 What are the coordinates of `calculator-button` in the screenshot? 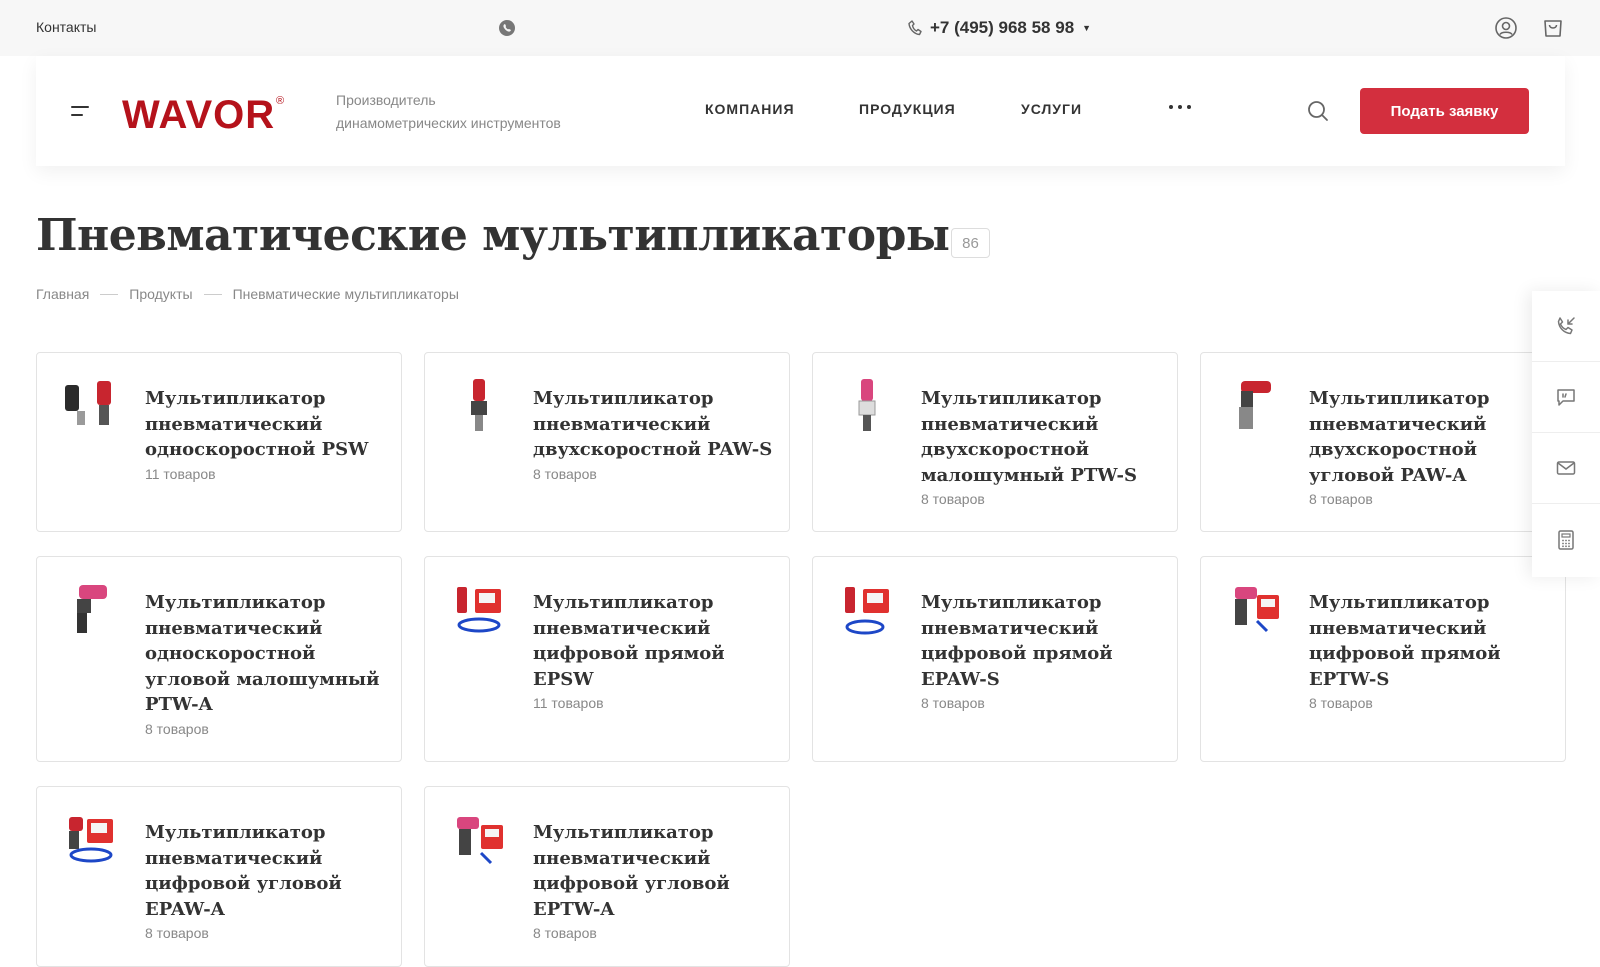 It's located at (1566, 539).